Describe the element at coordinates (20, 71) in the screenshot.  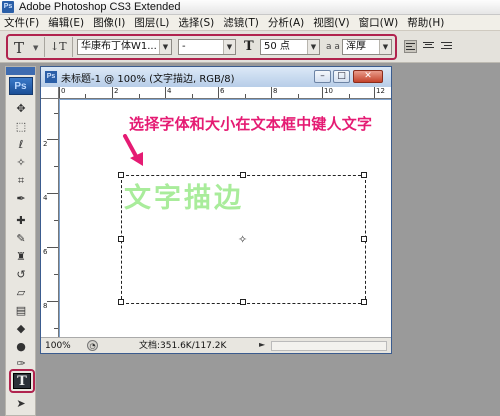
I see `toolbox-grip` at that location.